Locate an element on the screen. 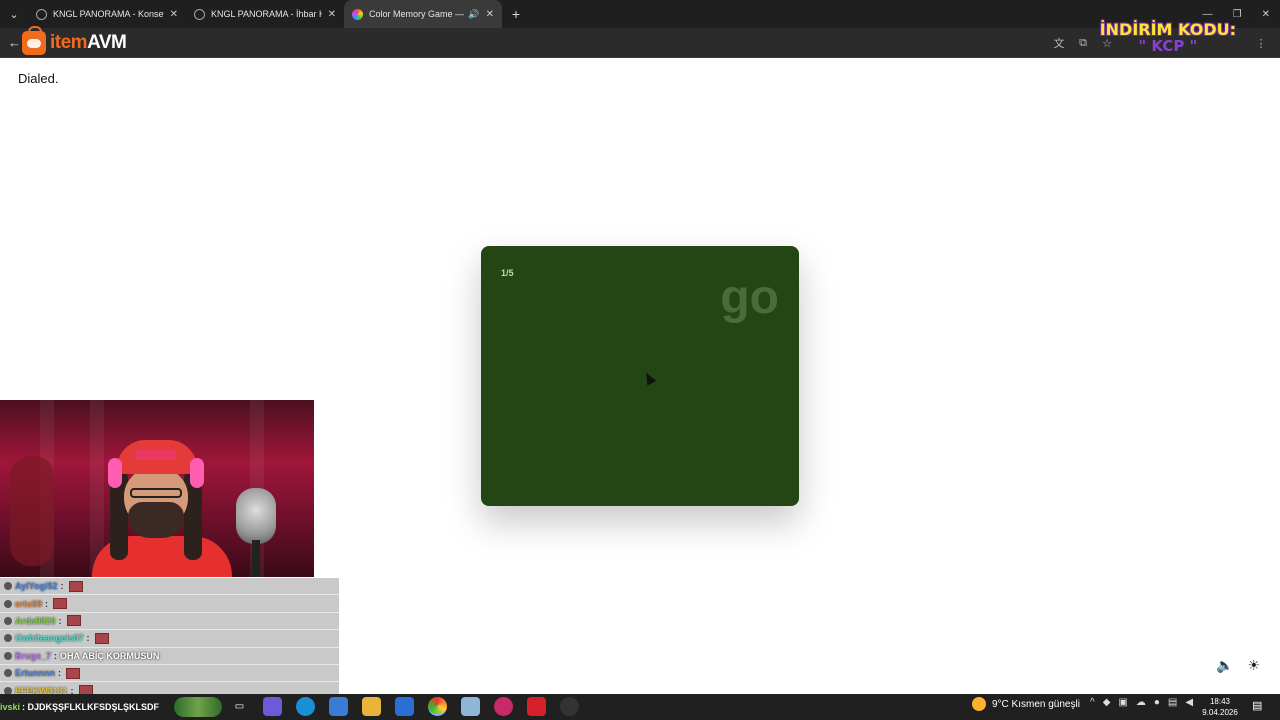 The height and width of the screenshot is (720, 1280). chat-username: AylYogi52 is located at coordinates (36, 586).